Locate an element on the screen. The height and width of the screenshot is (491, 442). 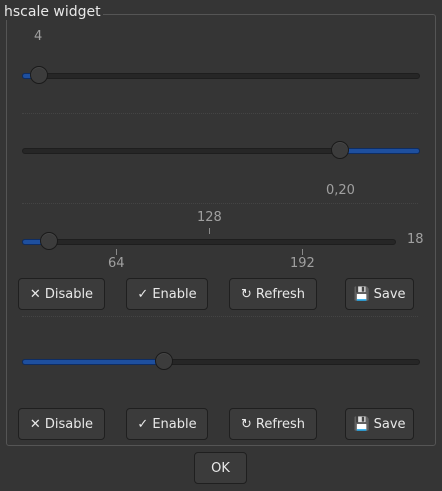
scale-1-knob is located at coordinates (39, 75).